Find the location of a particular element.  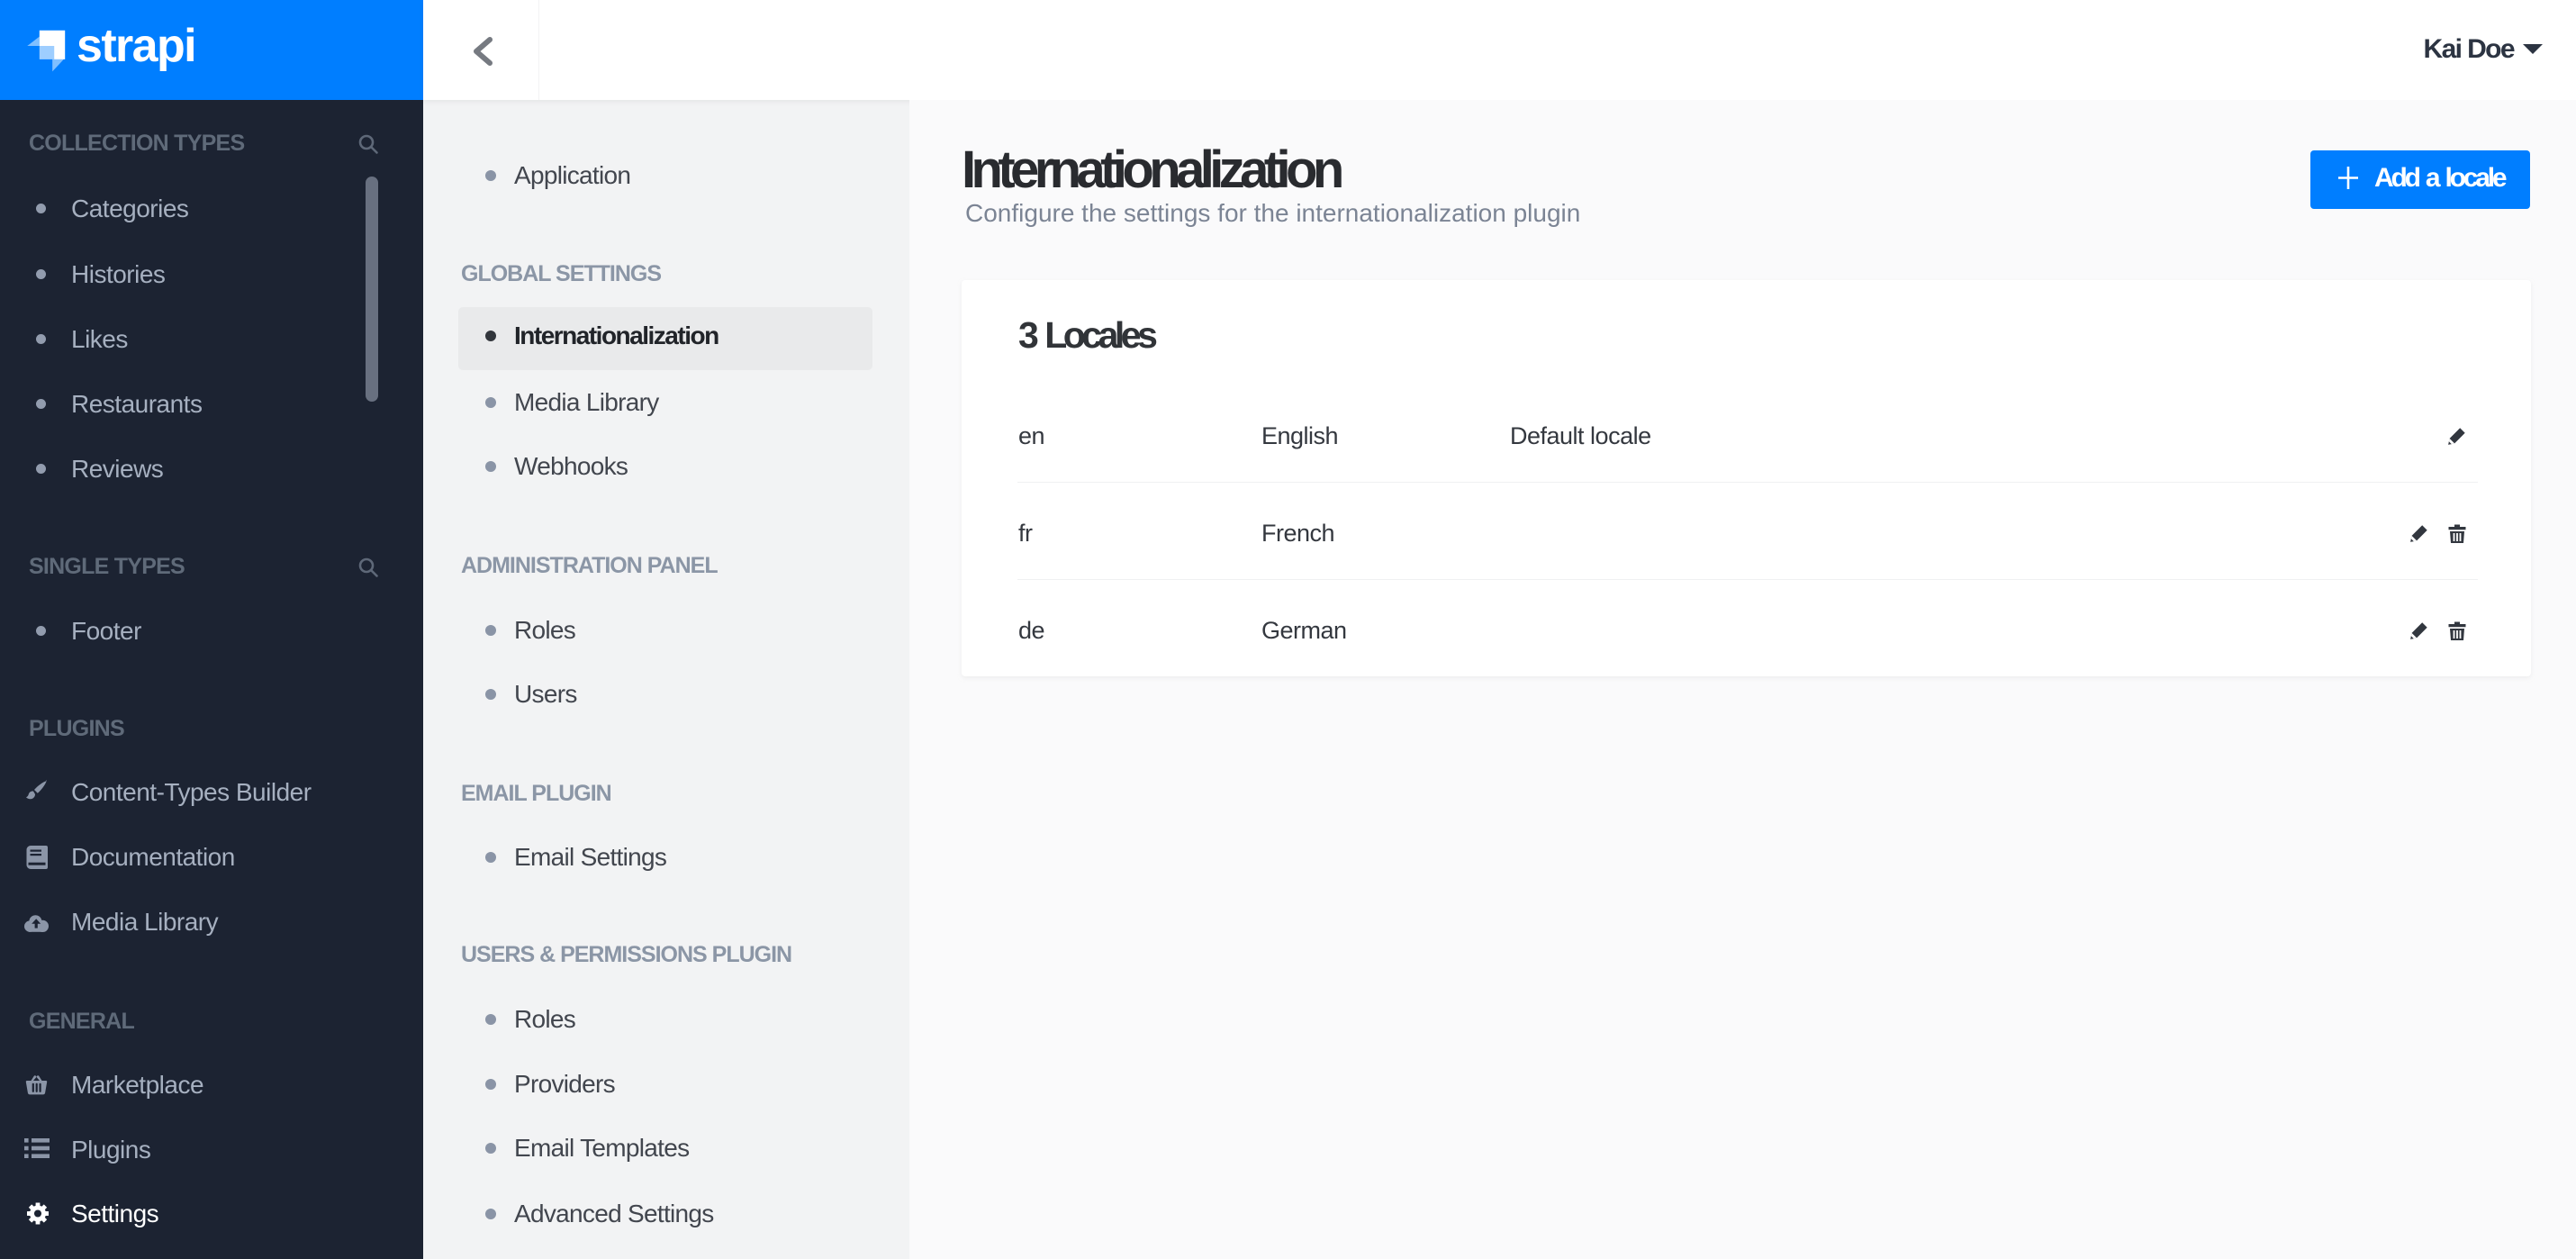

svg-text: strapi is located at coordinates (136, 46).